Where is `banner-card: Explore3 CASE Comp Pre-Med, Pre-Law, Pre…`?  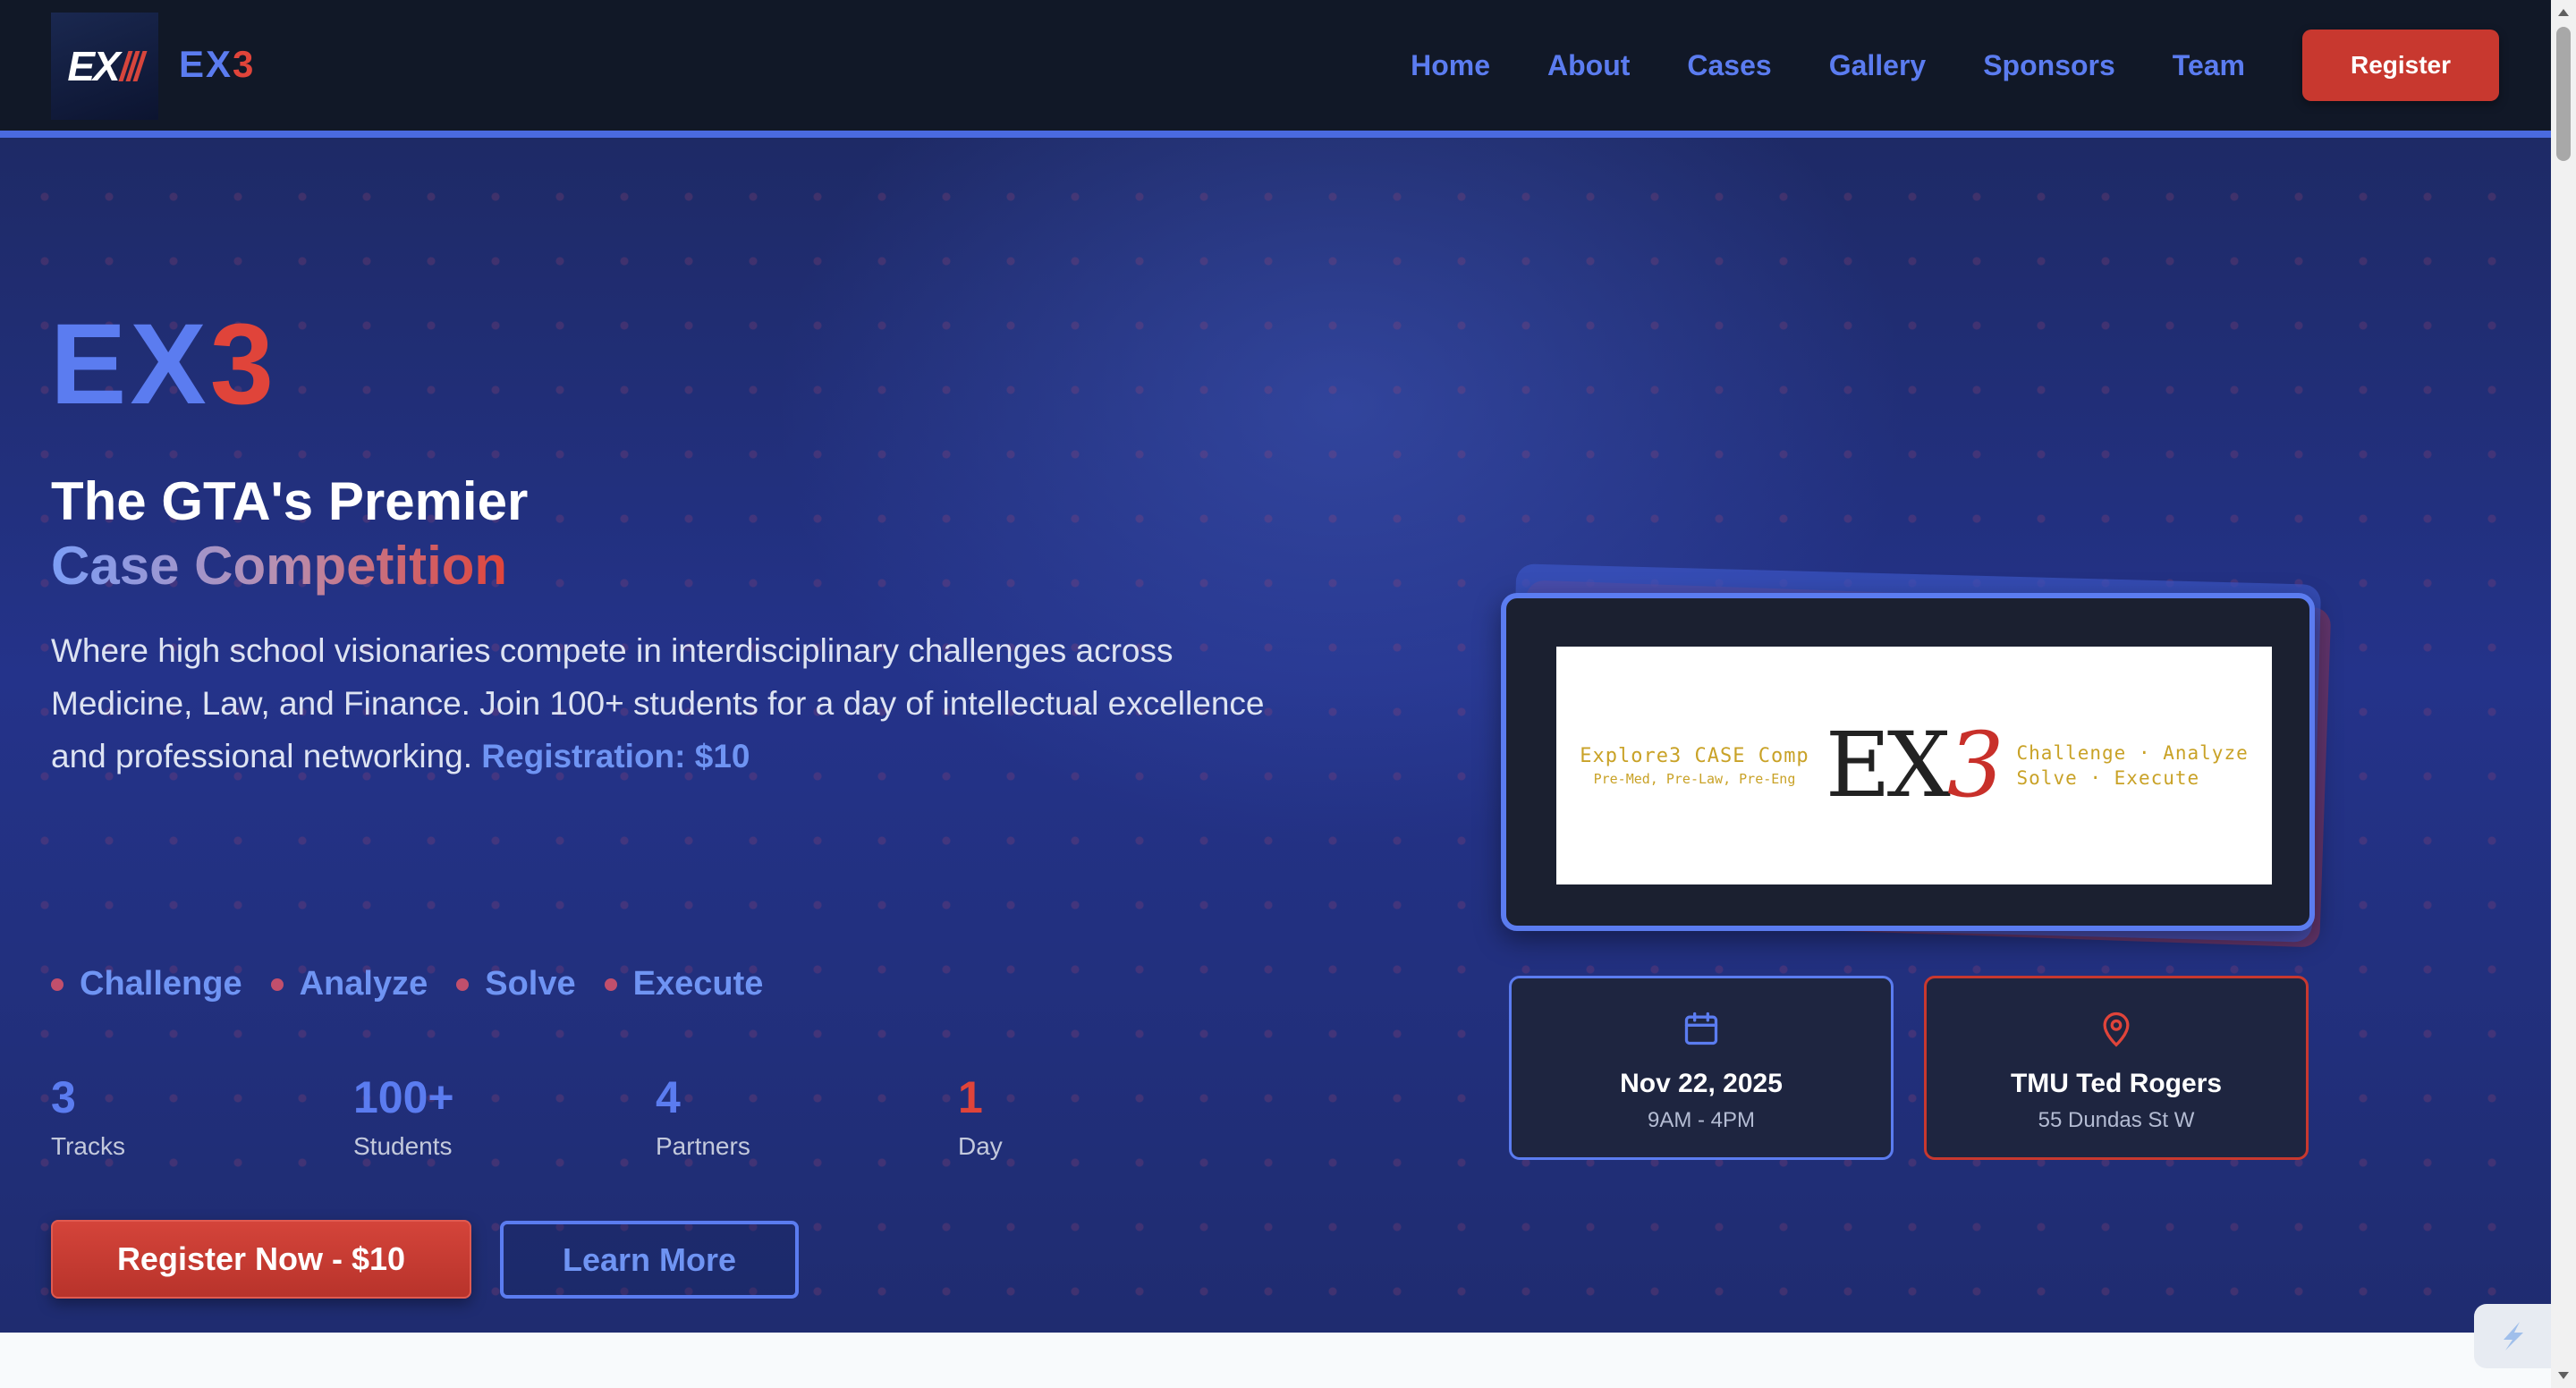
banner-card: Explore3 CASE Comp Pre-Med, Pre-Law, Pre… is located at coordinates (1908, 762).